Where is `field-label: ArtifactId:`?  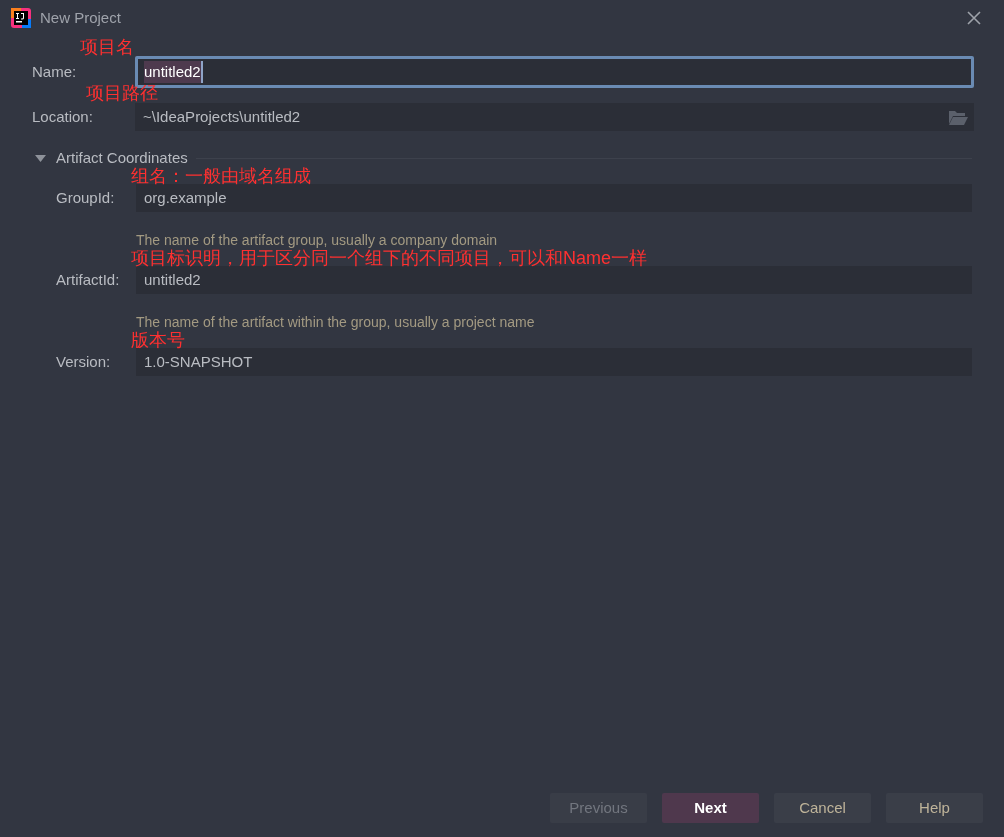 field-label: ArtifactId: is located at coordinates (88, 279).